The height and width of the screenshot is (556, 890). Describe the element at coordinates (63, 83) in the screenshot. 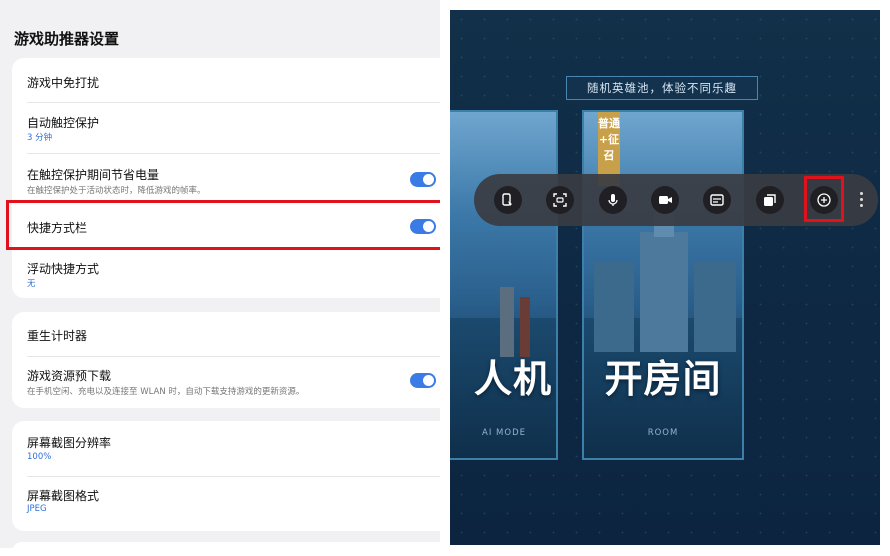

I see `setting-label: 游戏中免打扰` at that location.